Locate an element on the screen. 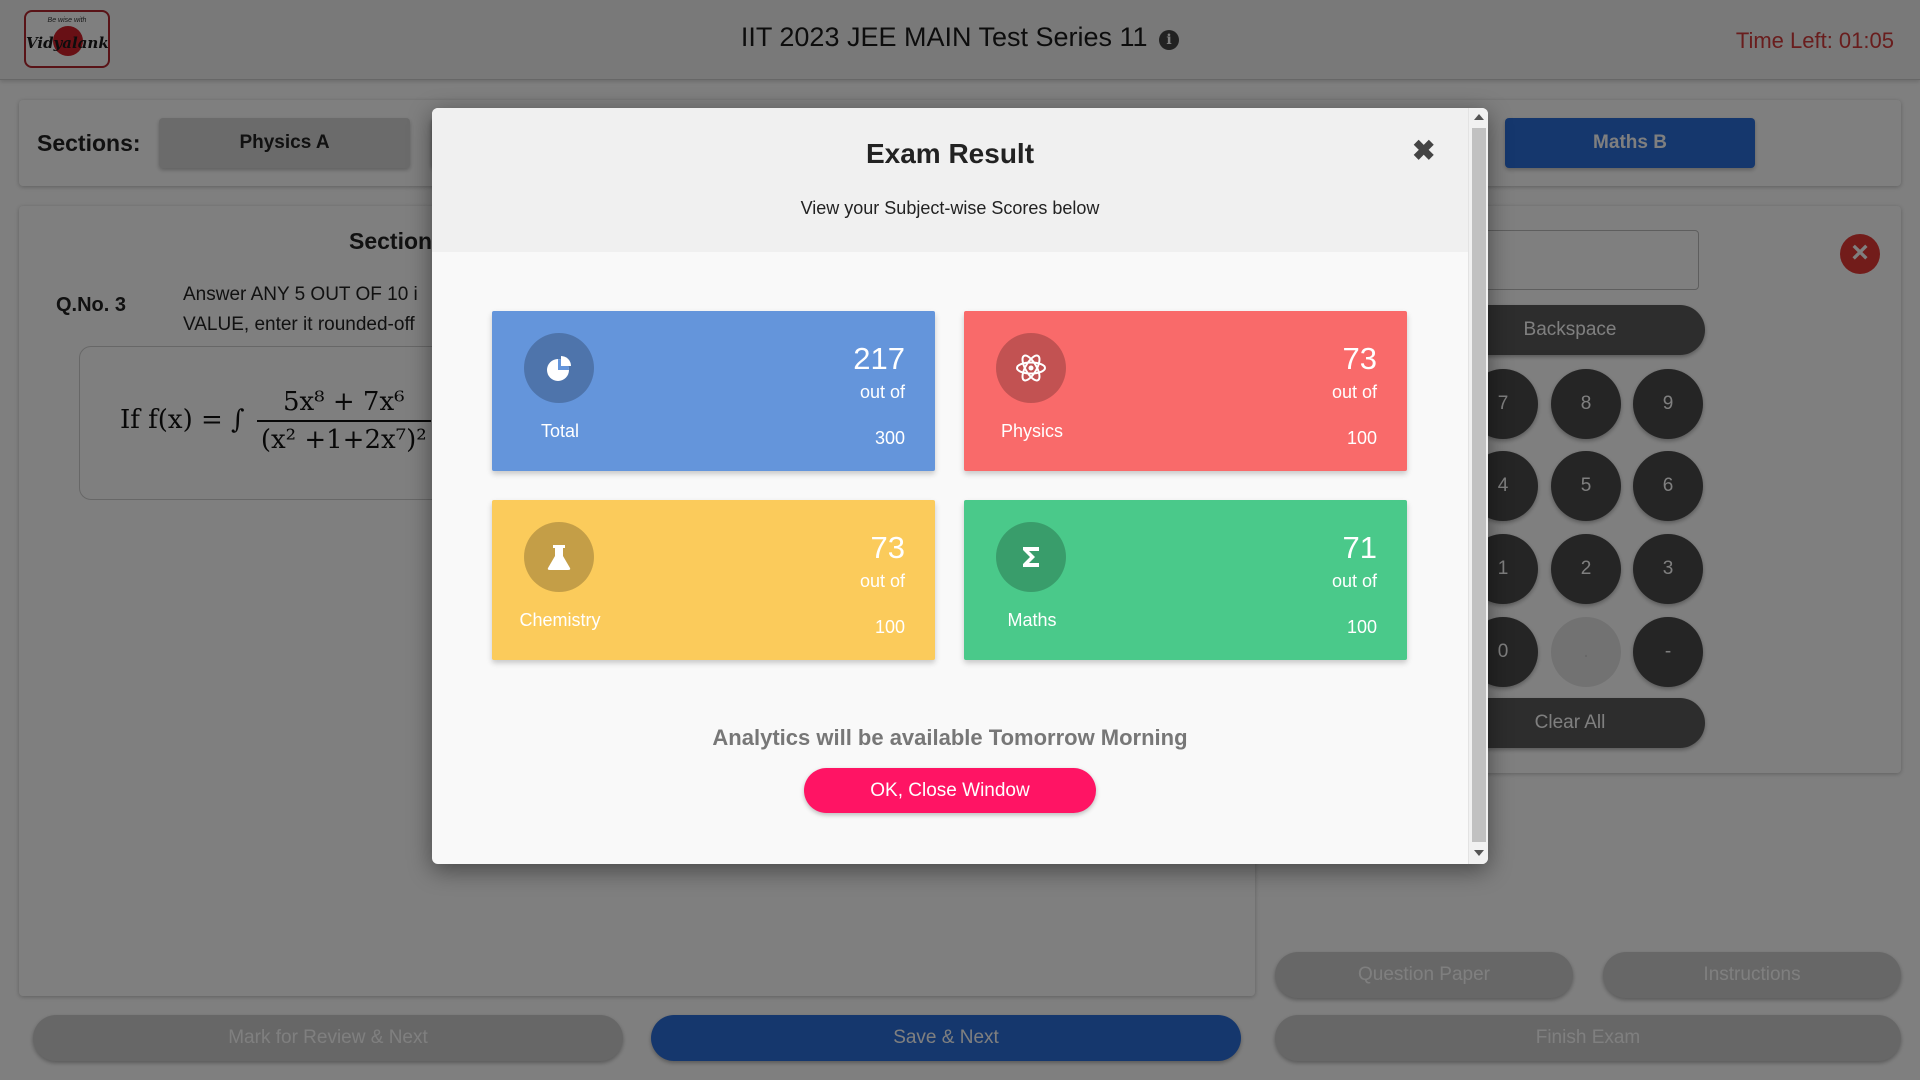  card-label: Maths is located at coordinates (1032, 620).